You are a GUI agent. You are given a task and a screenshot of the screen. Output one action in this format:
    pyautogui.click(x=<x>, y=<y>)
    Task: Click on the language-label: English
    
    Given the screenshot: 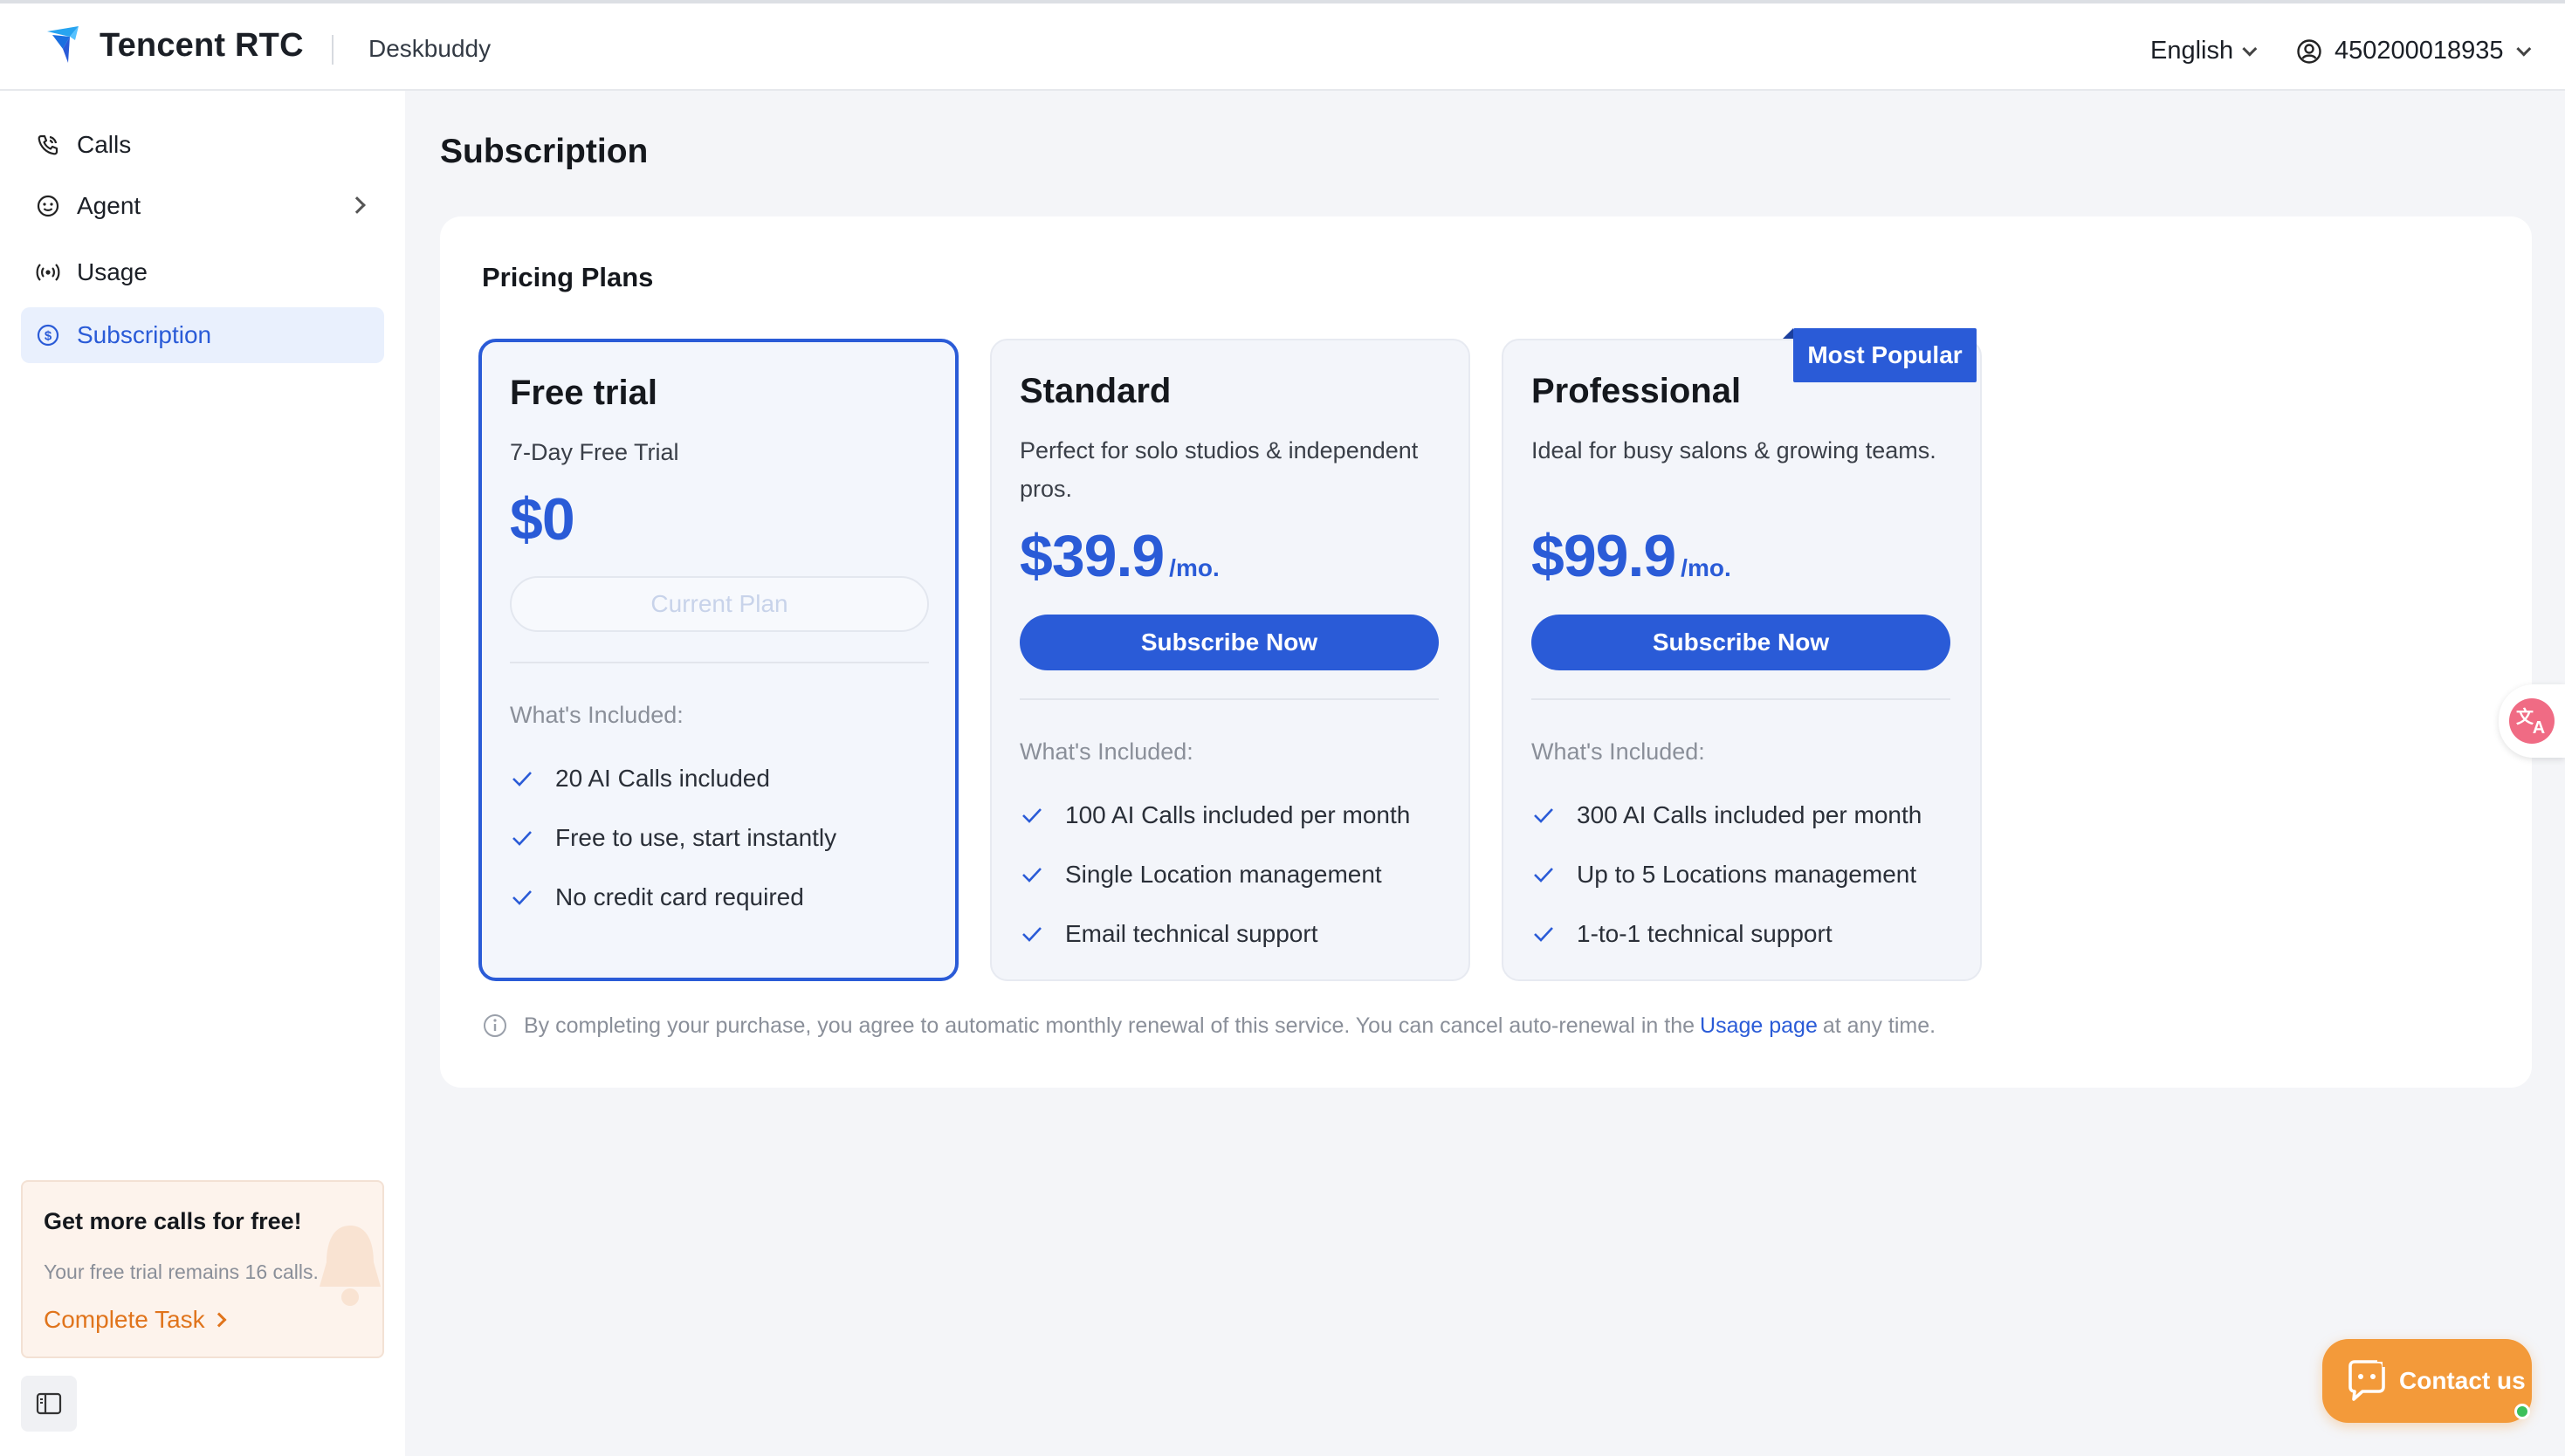 What is the action you would take?
    pyautogui.click(x=2192, y=51)
    